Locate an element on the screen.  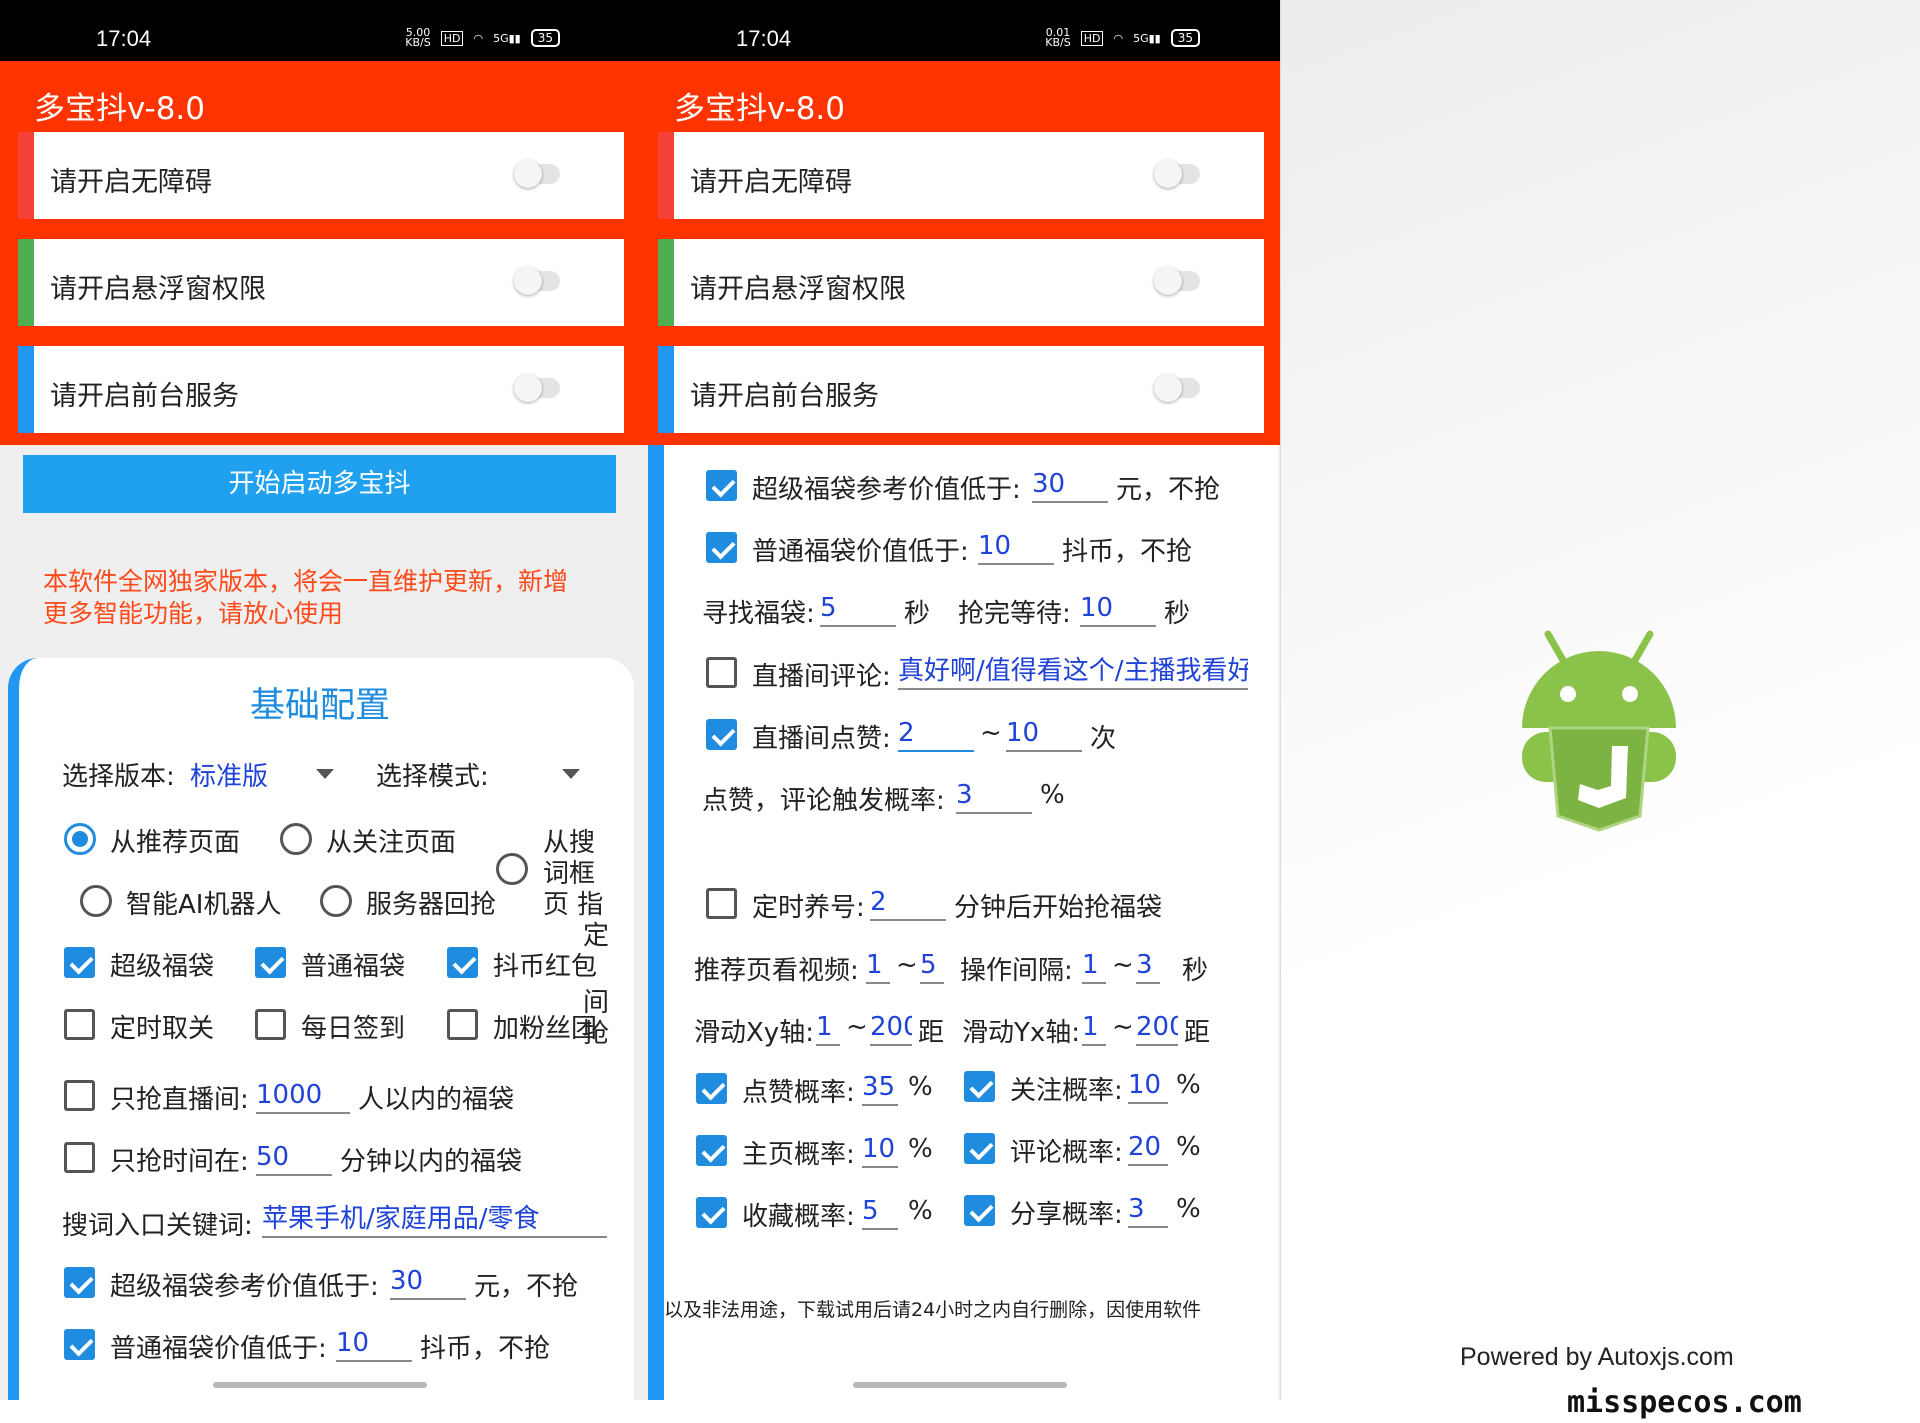
live-only-input: 1000 is located at coordinates (303, 1096).